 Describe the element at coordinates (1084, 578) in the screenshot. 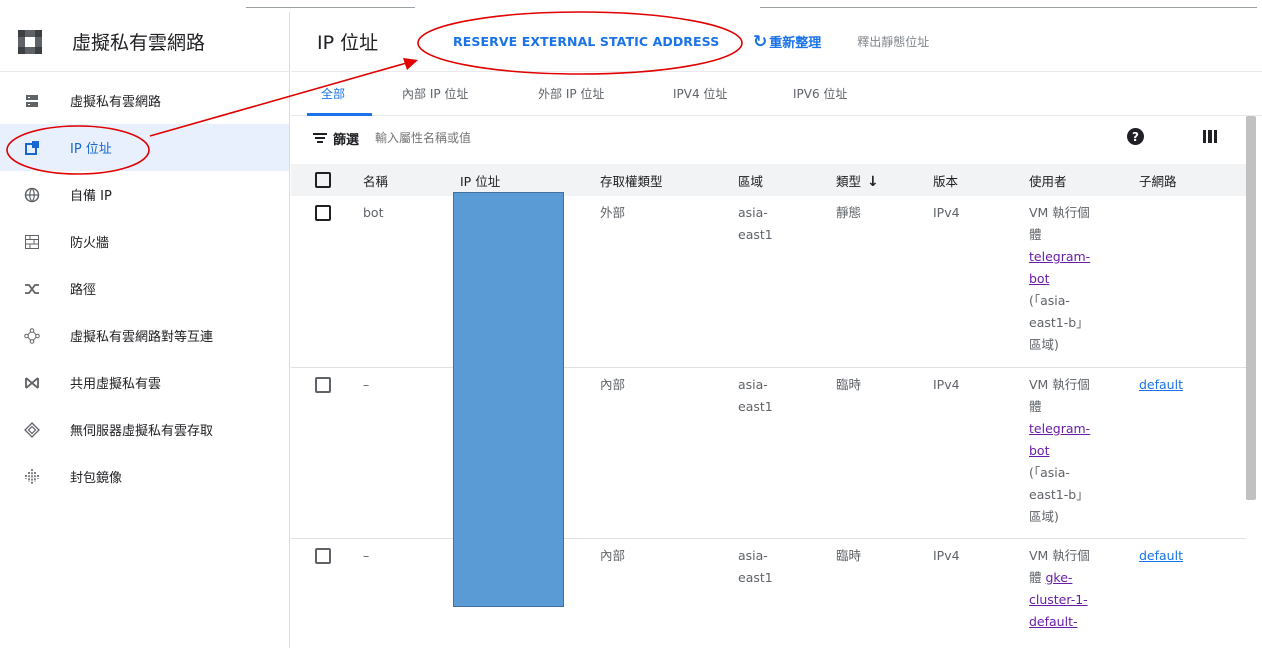

I see `cell-user-text: 體 gke-` at that location.